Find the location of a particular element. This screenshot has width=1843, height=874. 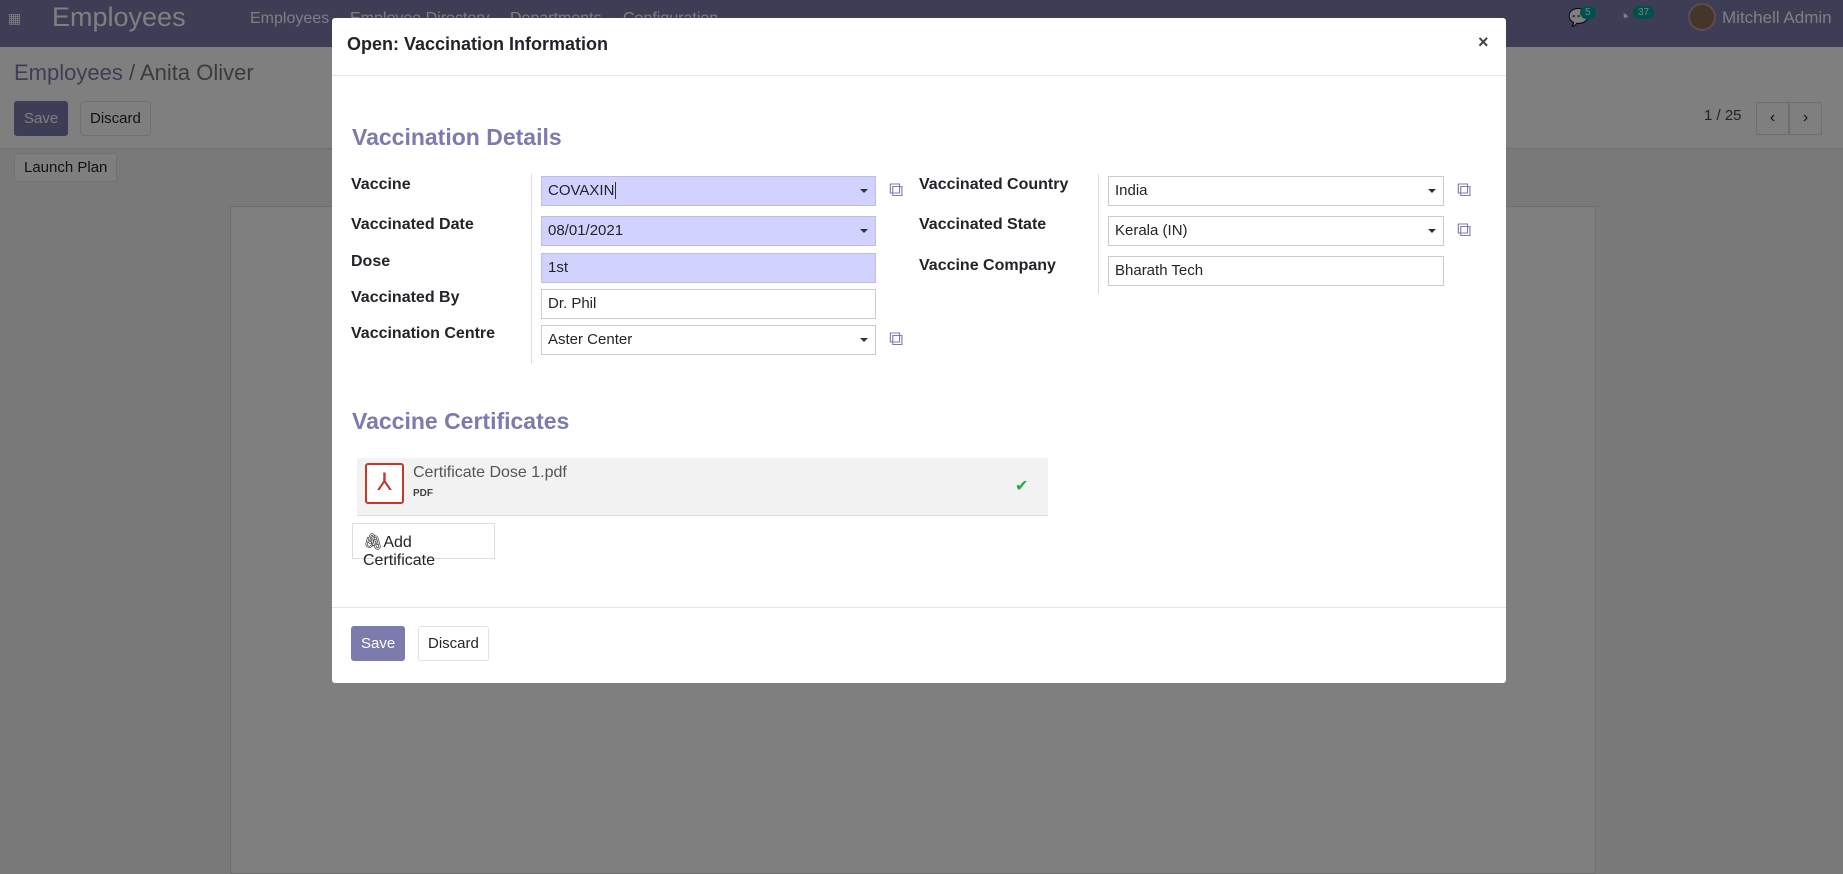

add-certificate-button: 🖇Add Certificate is located at coordinates (423, 546).